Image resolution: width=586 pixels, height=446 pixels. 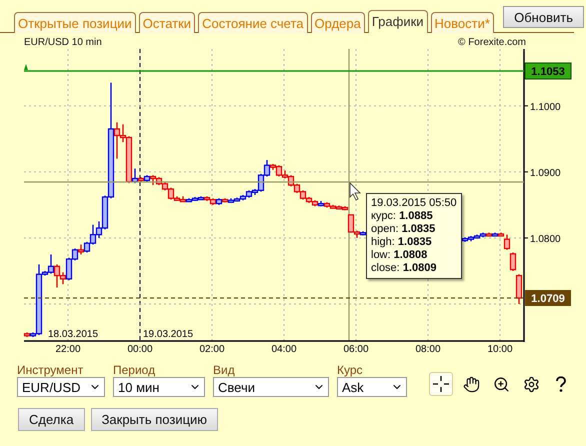 I want to click on action-button: Закрыть позицию, so click(x=154, y=419).